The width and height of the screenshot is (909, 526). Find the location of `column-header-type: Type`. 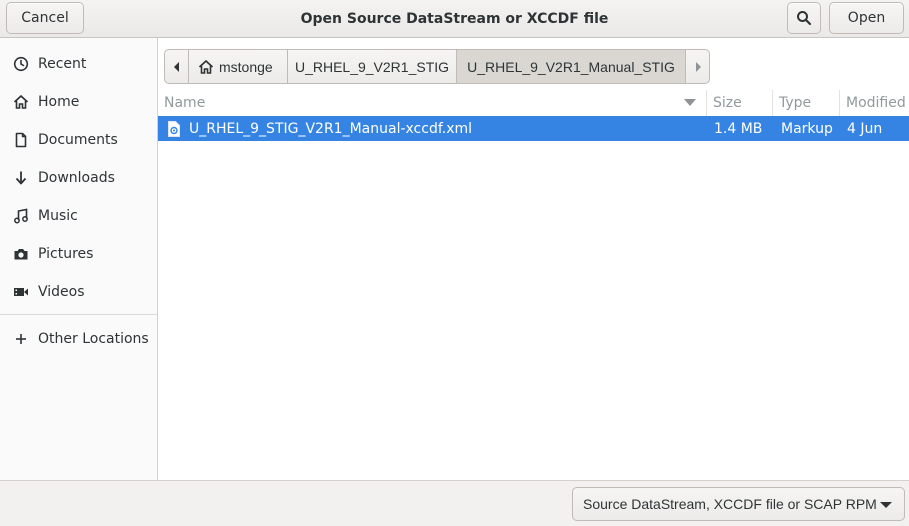

column-header-type: Type is located at coordinates (806, 103).